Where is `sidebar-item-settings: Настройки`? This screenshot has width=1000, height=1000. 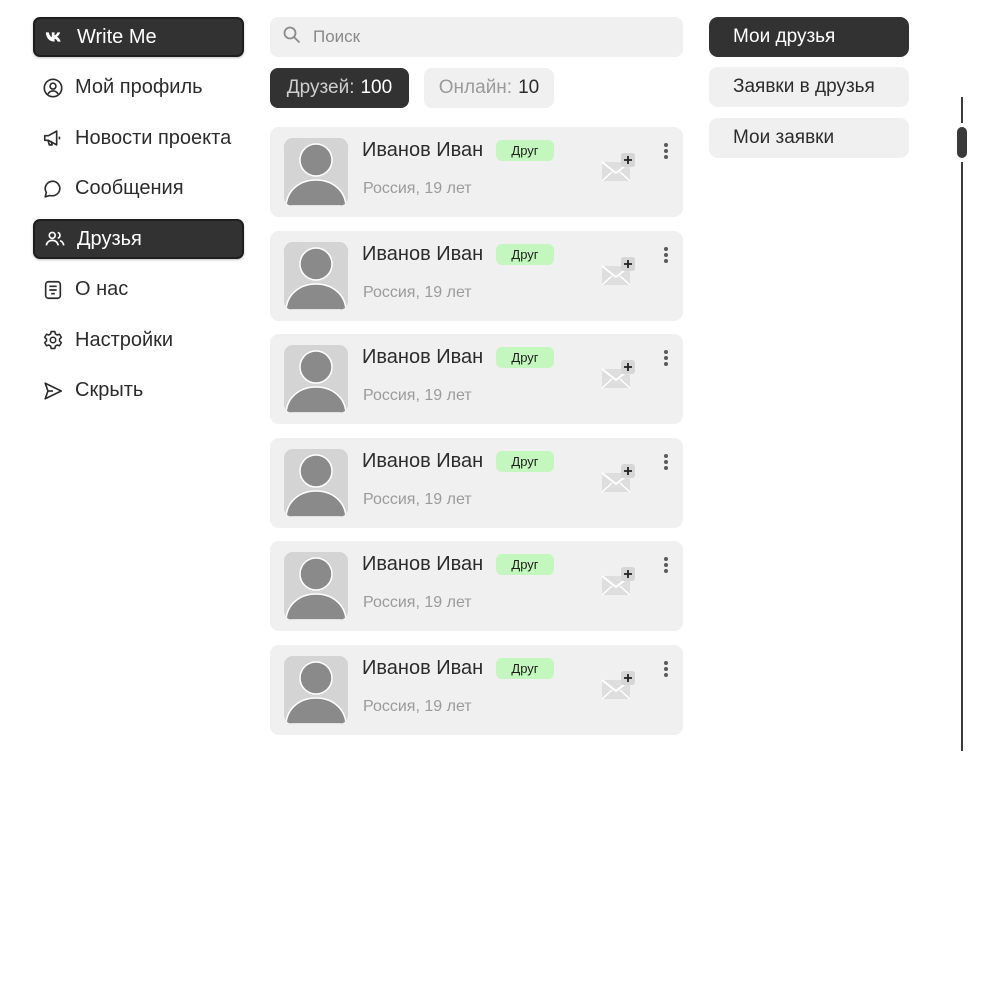 sidebar-item-settings: Настройки is located at coordinates (138, 340).